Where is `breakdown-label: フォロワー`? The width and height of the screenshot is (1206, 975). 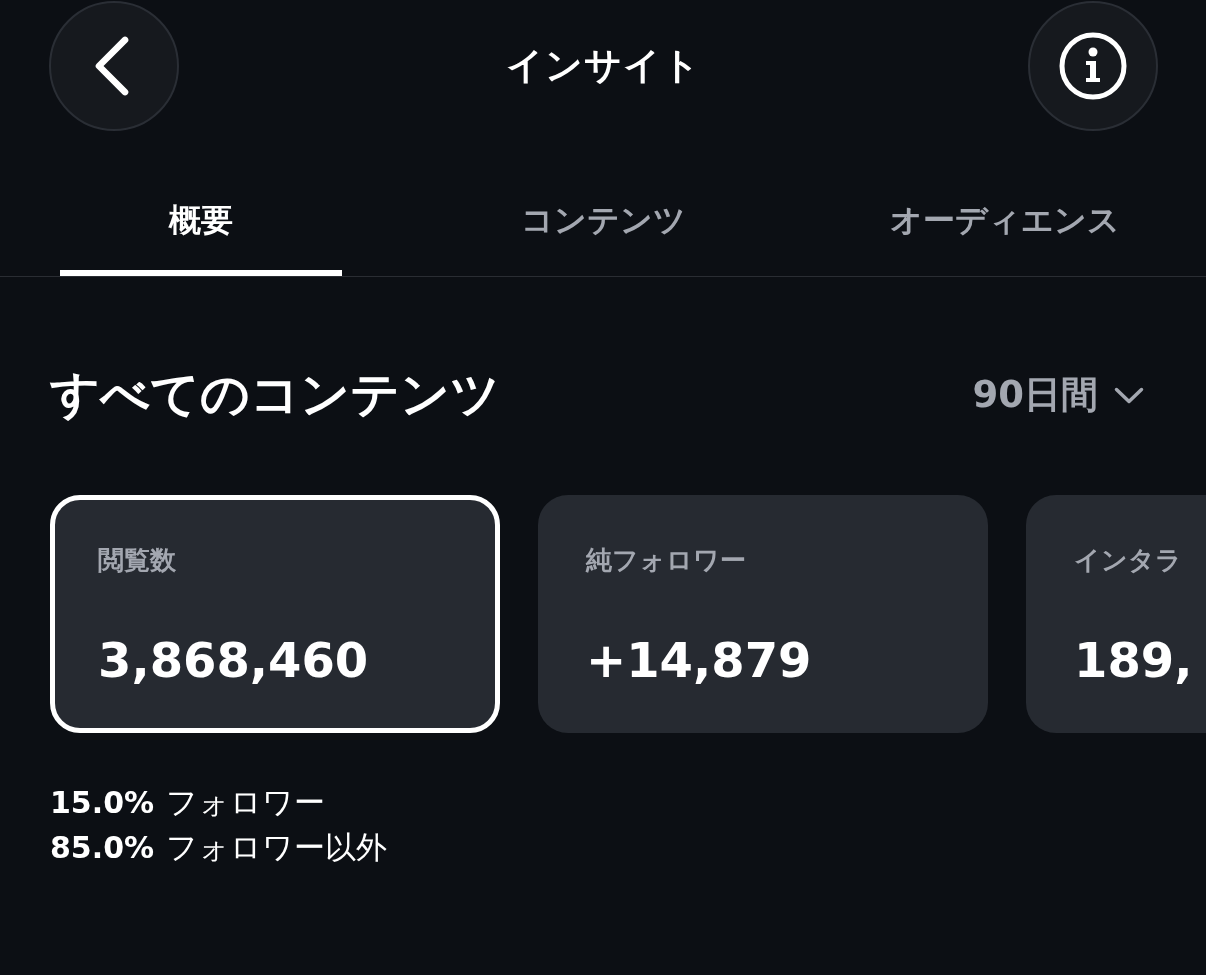 breakdown-label: フォロワー is located at coordinates (246, 802).